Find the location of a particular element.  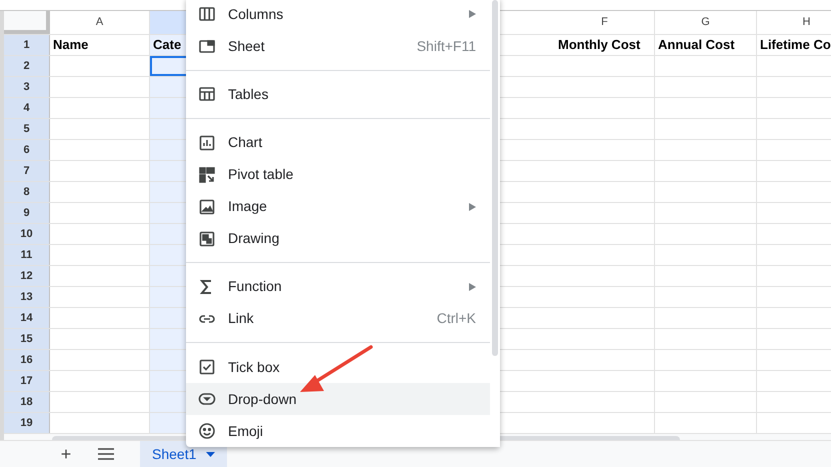

row-number: 5 is located at coordinates (27, 129).